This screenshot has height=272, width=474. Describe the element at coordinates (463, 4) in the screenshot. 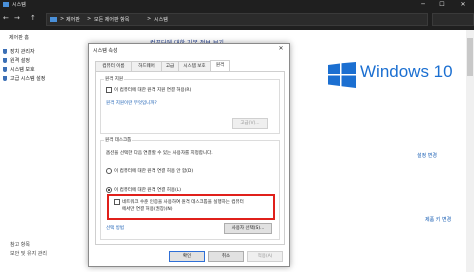

I see `close-button: ✕` at that location.